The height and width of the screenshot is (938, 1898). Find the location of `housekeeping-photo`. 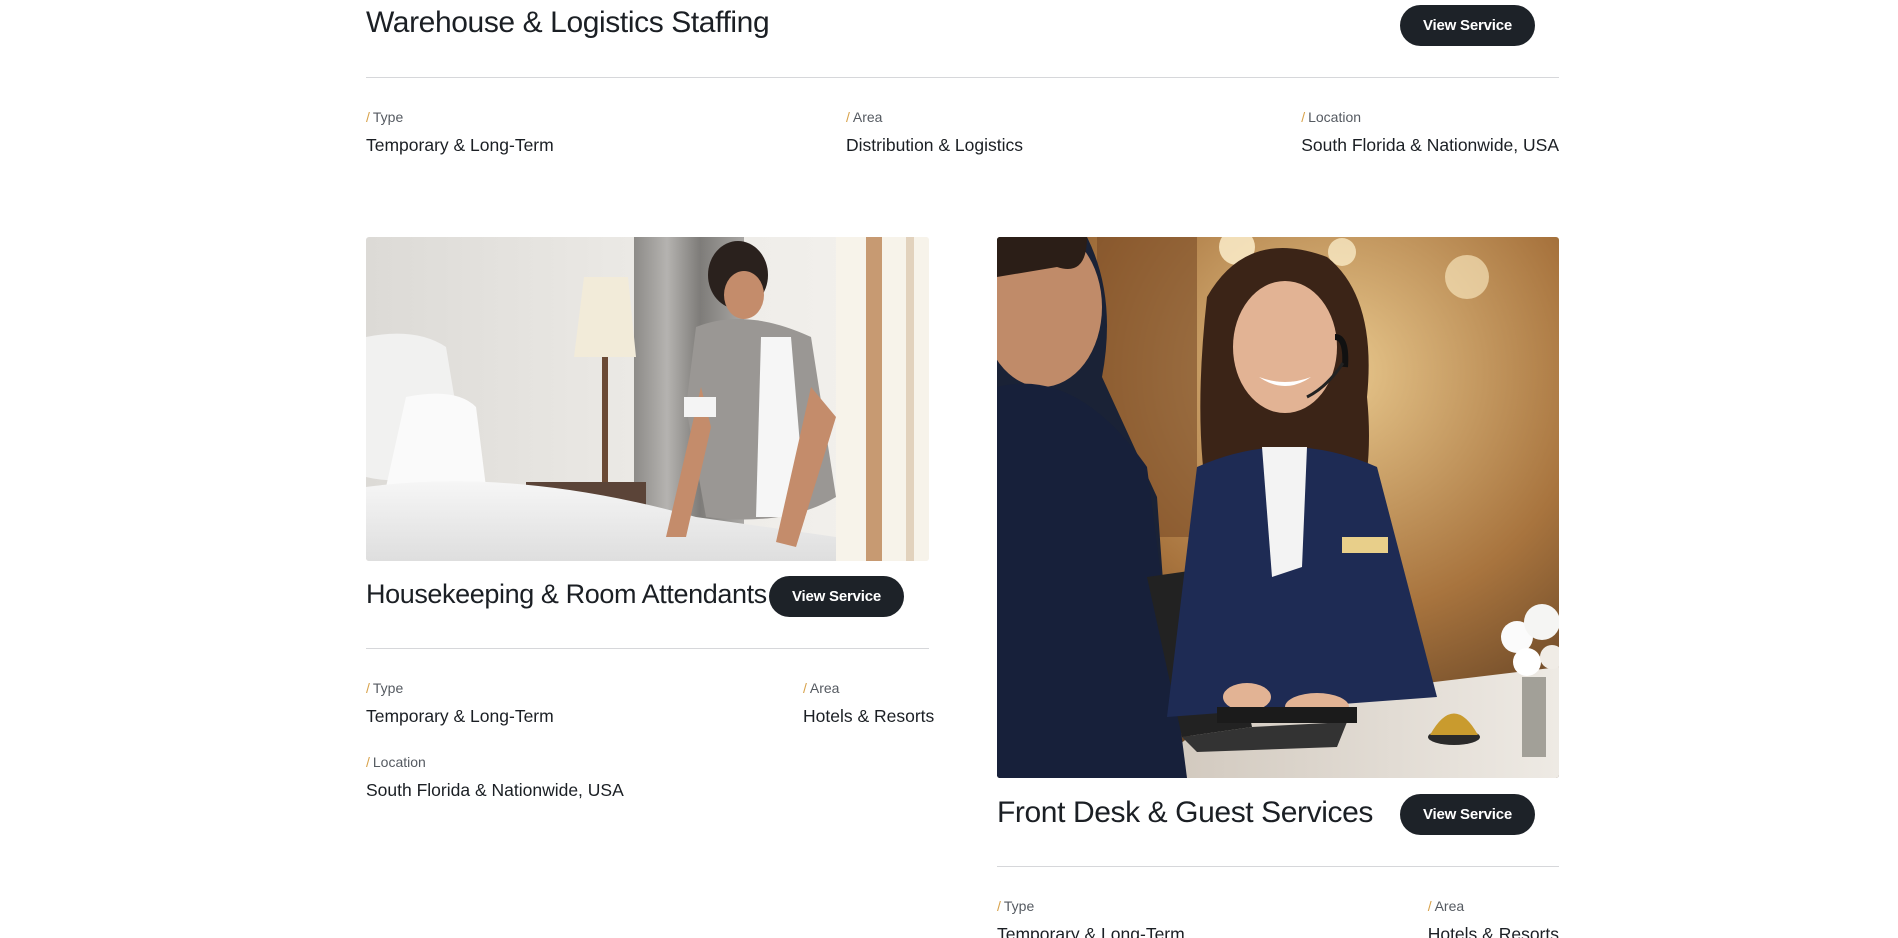

housekeeping-photo is located at coordinates (647, 399).